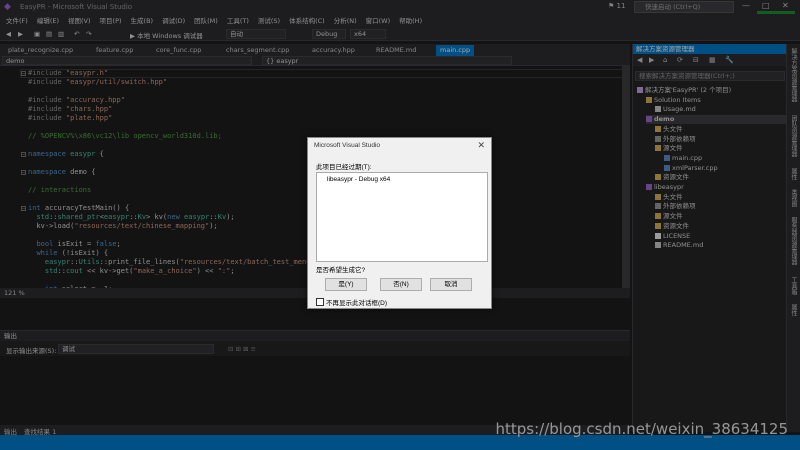  What do you see at coordinates (616, 6) in the screenshot?
I see `notification-flag-icon: ⚑ 11` at bounding box center [616, 6].